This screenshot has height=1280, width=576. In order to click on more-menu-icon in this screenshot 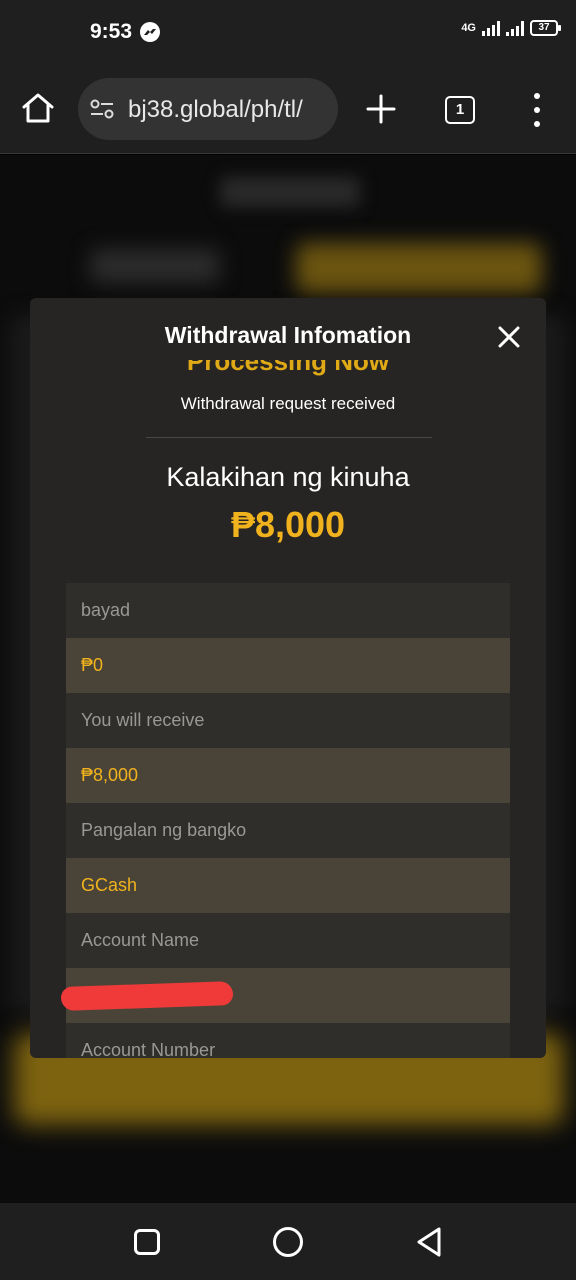, I will do `click(537, 110)`.